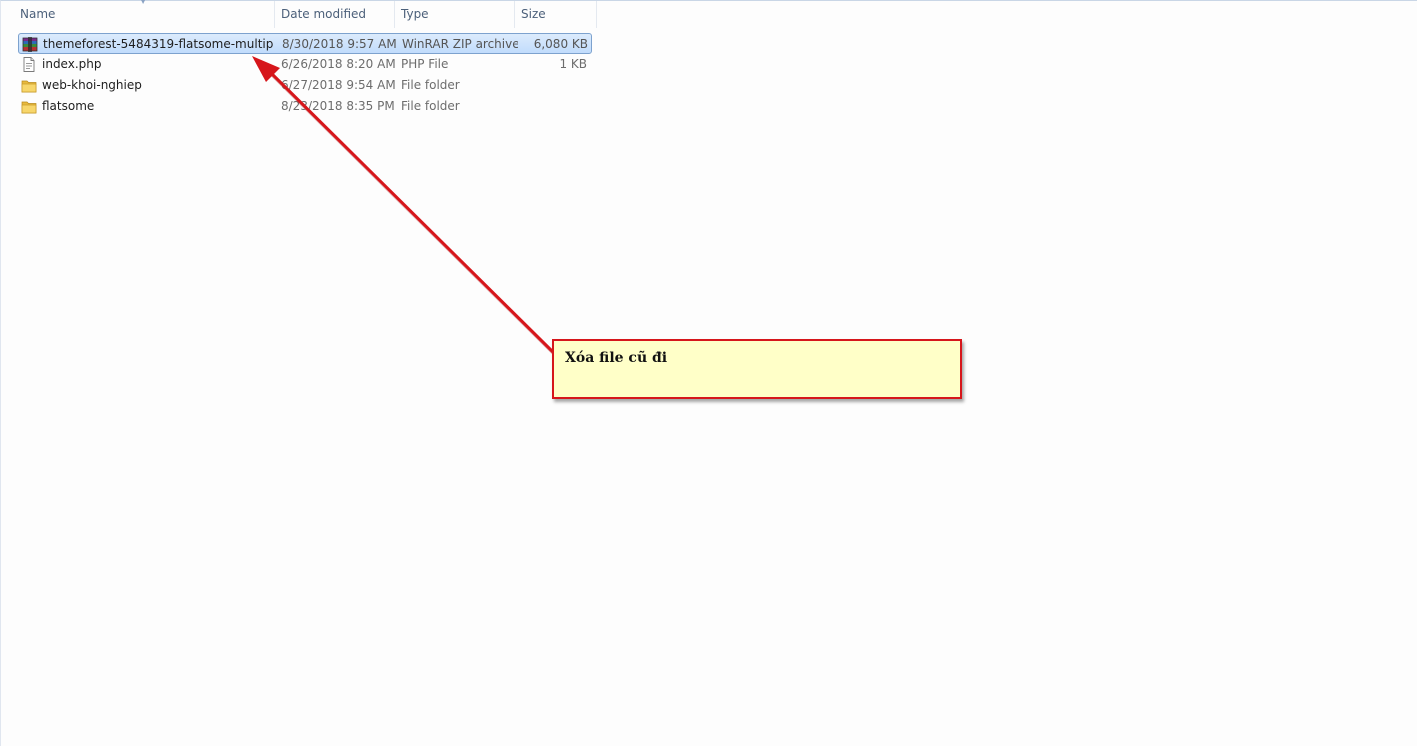 Image resolution: width=1417 pixels, height=746 pixels. I want to click on file-size: 6,080 KB, so click(560, 44).